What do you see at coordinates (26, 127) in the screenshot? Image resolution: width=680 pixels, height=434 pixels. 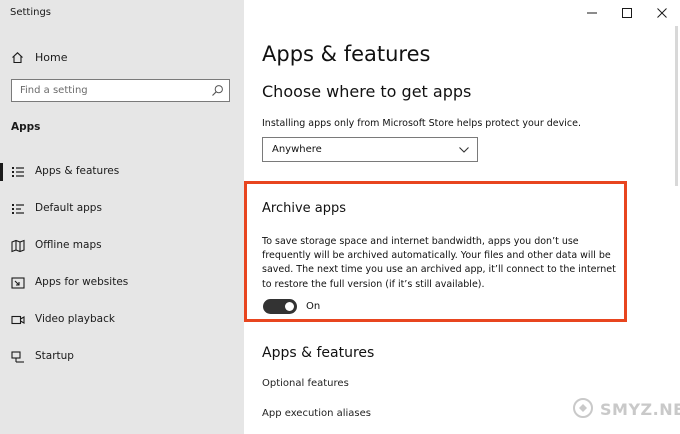 I see `section-heading-apps: Apps` at bounding box center [26, 127].